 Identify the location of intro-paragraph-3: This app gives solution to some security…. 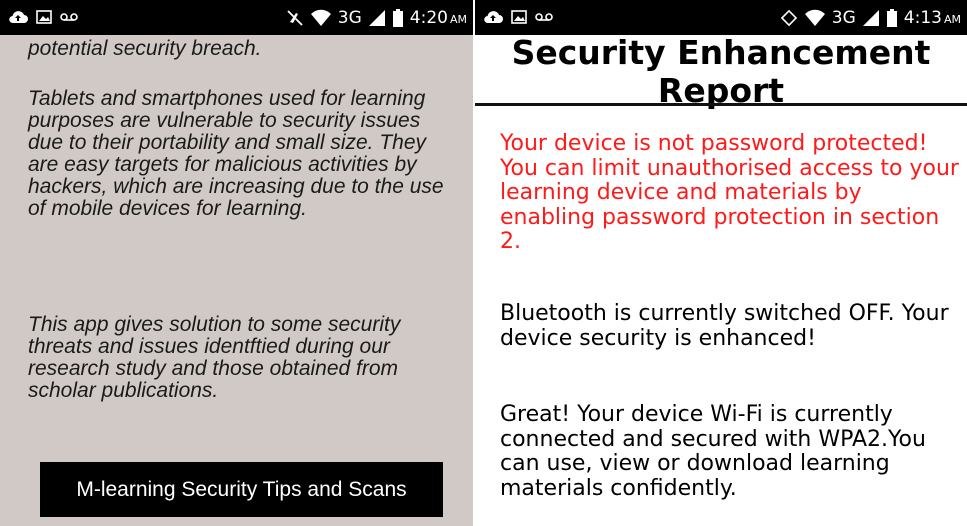
(214, 357).